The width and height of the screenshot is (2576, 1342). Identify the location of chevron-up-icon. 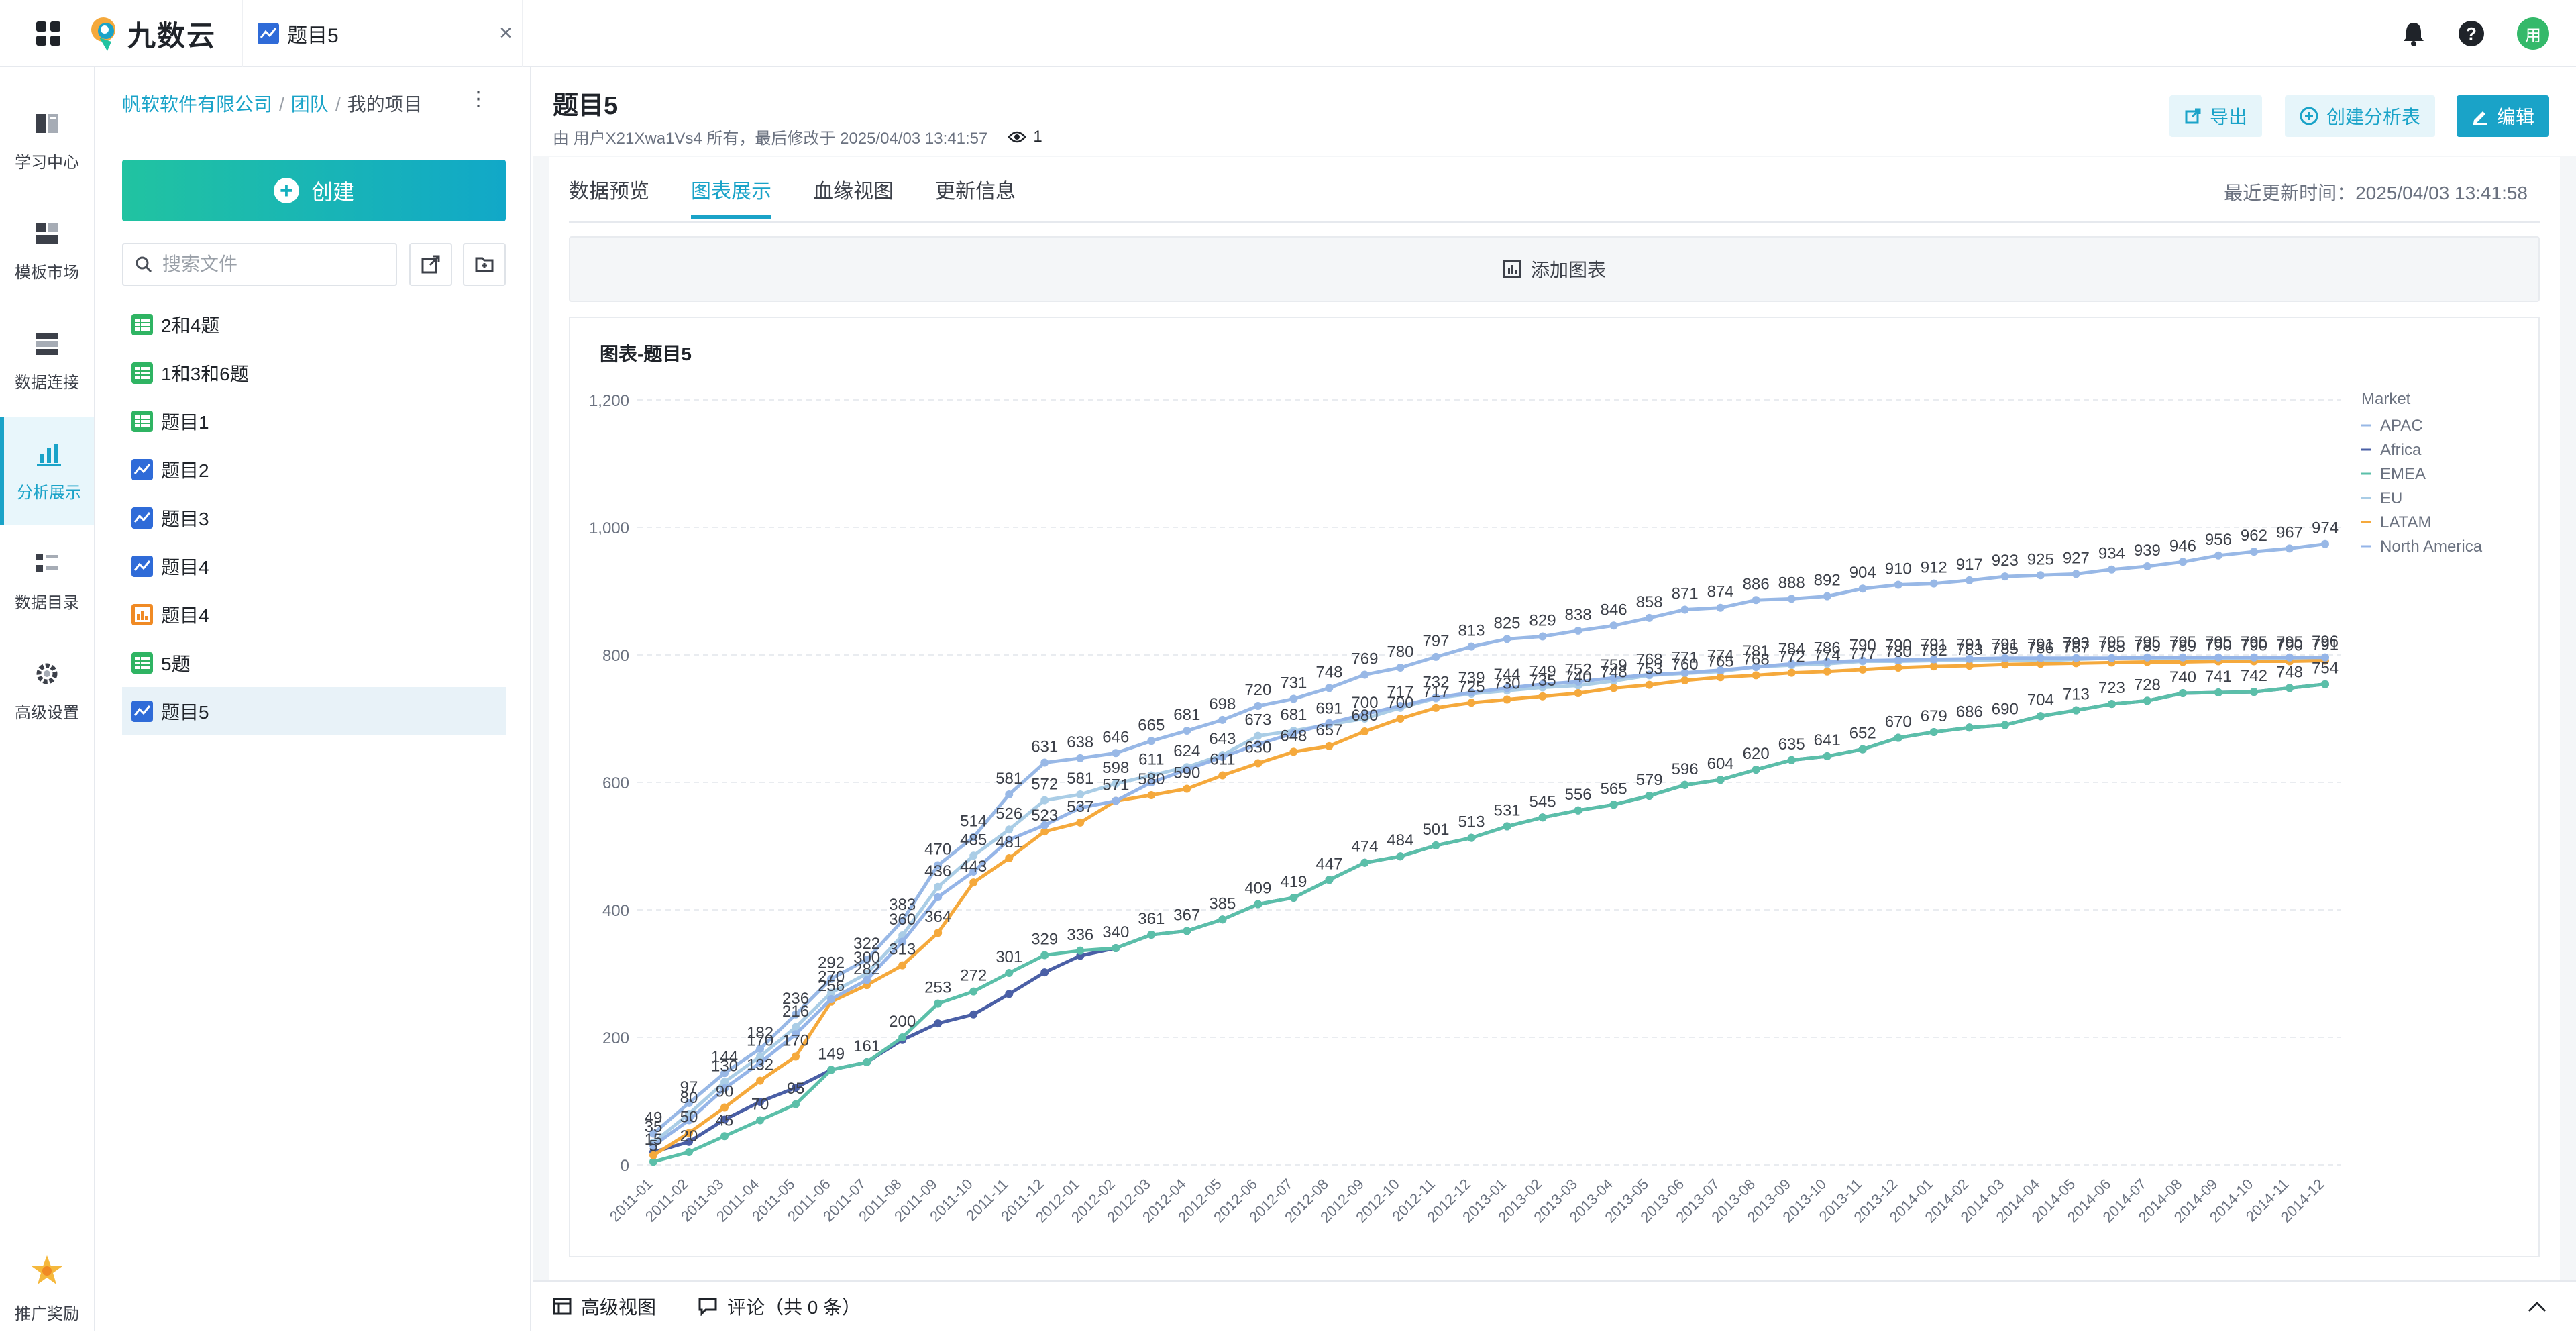
(2537, 1307).